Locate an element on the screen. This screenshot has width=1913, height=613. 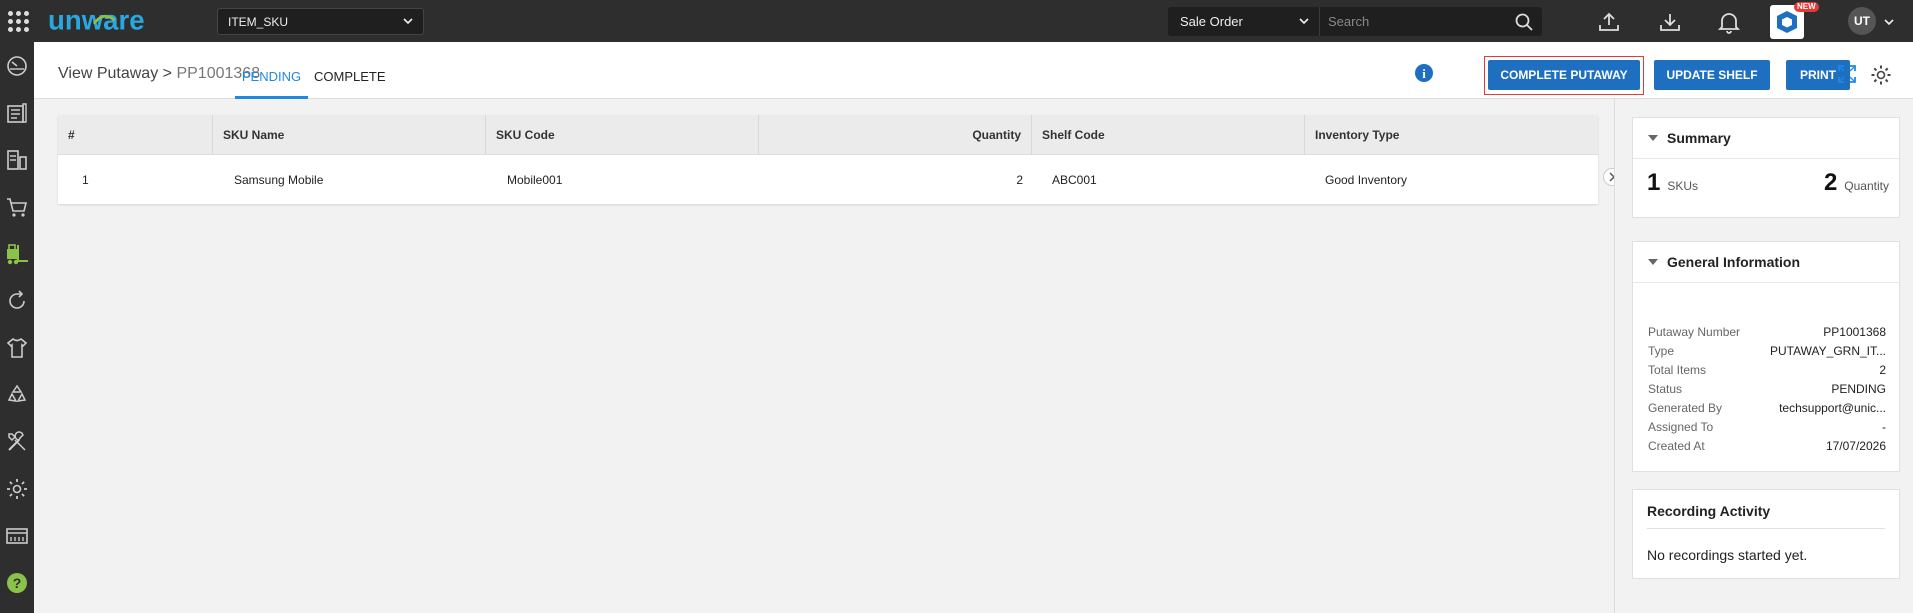
sidebar-item-settings is located at coordinates (17, 488).